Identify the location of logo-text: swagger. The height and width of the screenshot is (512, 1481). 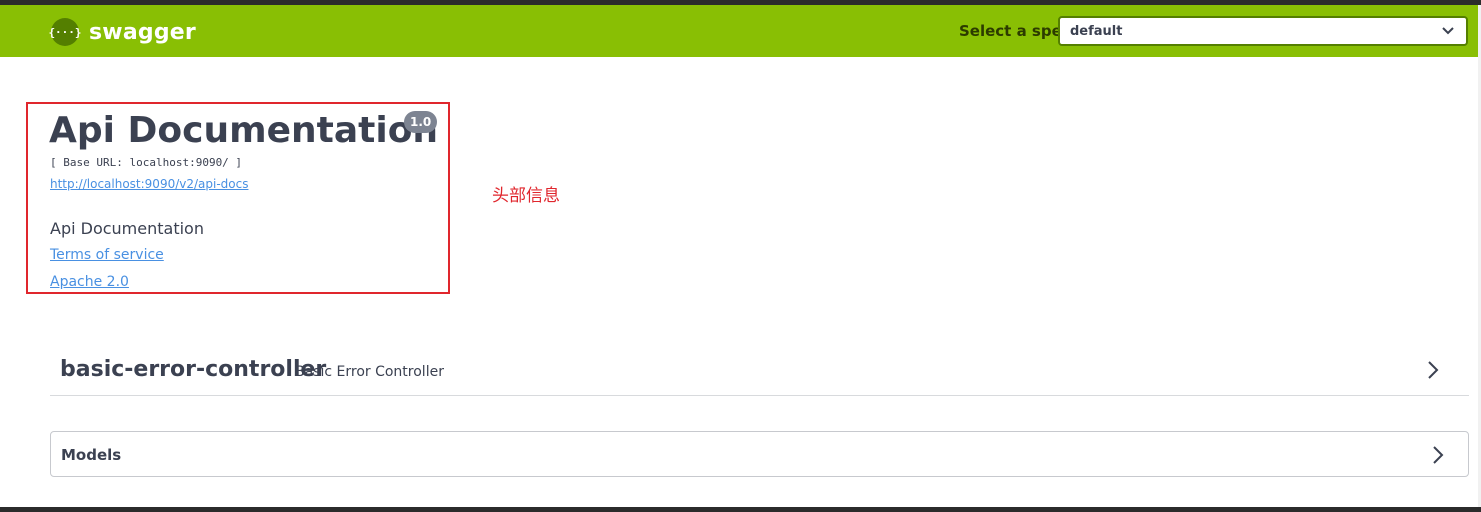
(142, 32).